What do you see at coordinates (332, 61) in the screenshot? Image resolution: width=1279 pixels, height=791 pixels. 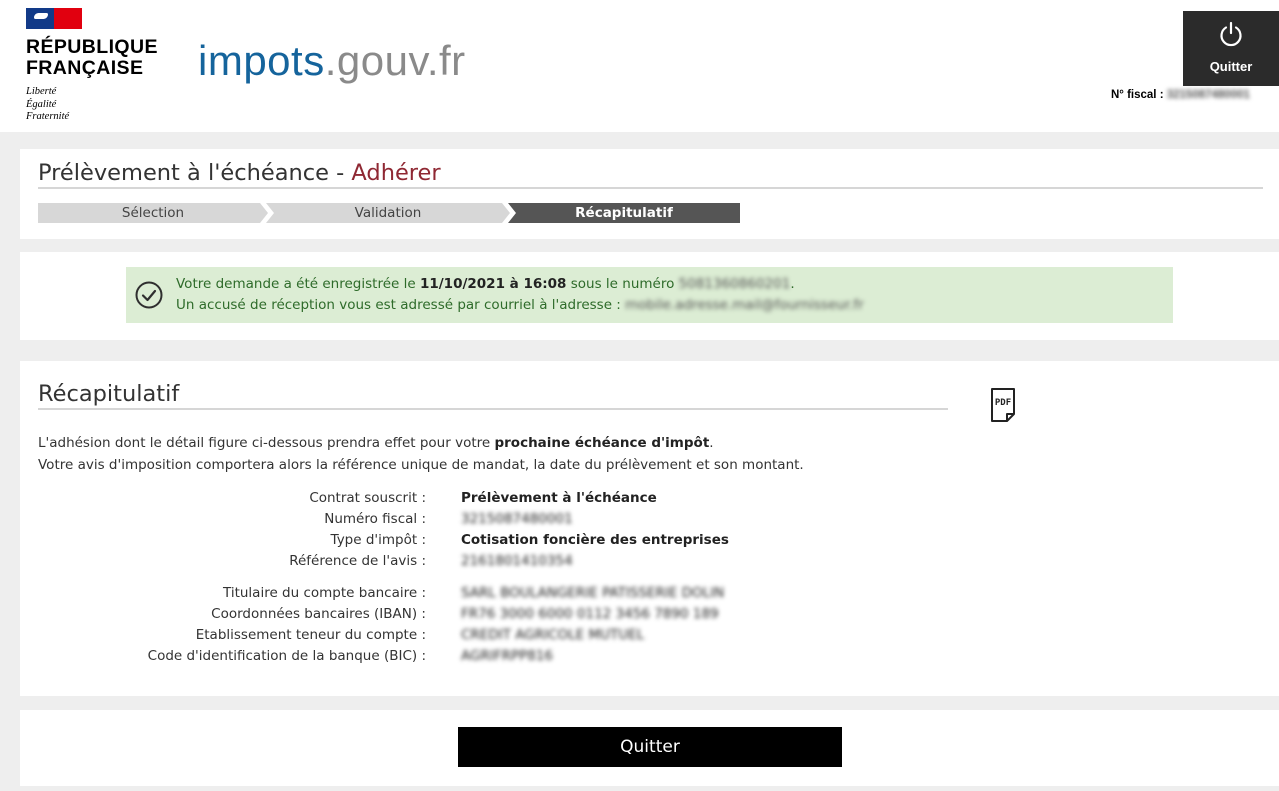 I see `impots-gouv-logo: impots.gouv.fr` at bounding box center [332, 61].